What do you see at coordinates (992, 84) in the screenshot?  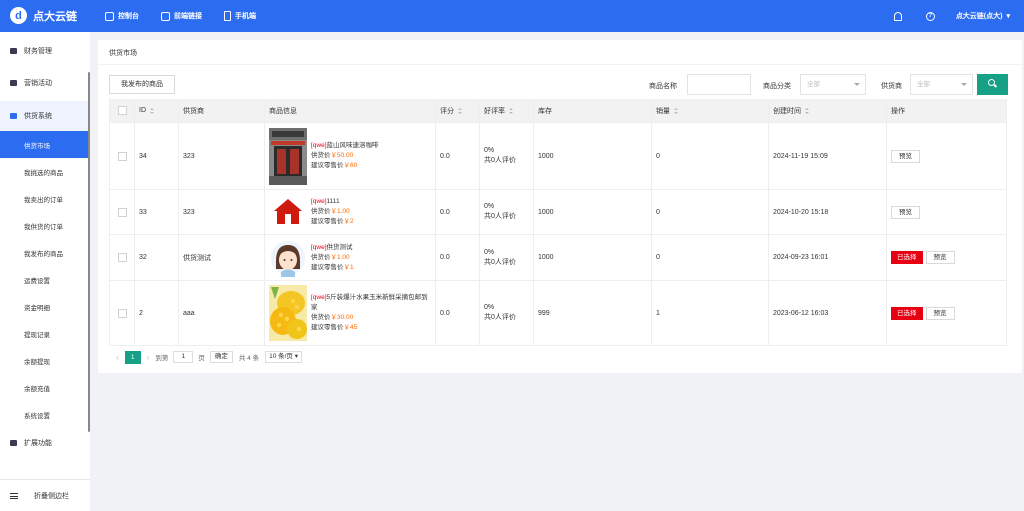 I see `search-button` at bounding box center [992, 84].